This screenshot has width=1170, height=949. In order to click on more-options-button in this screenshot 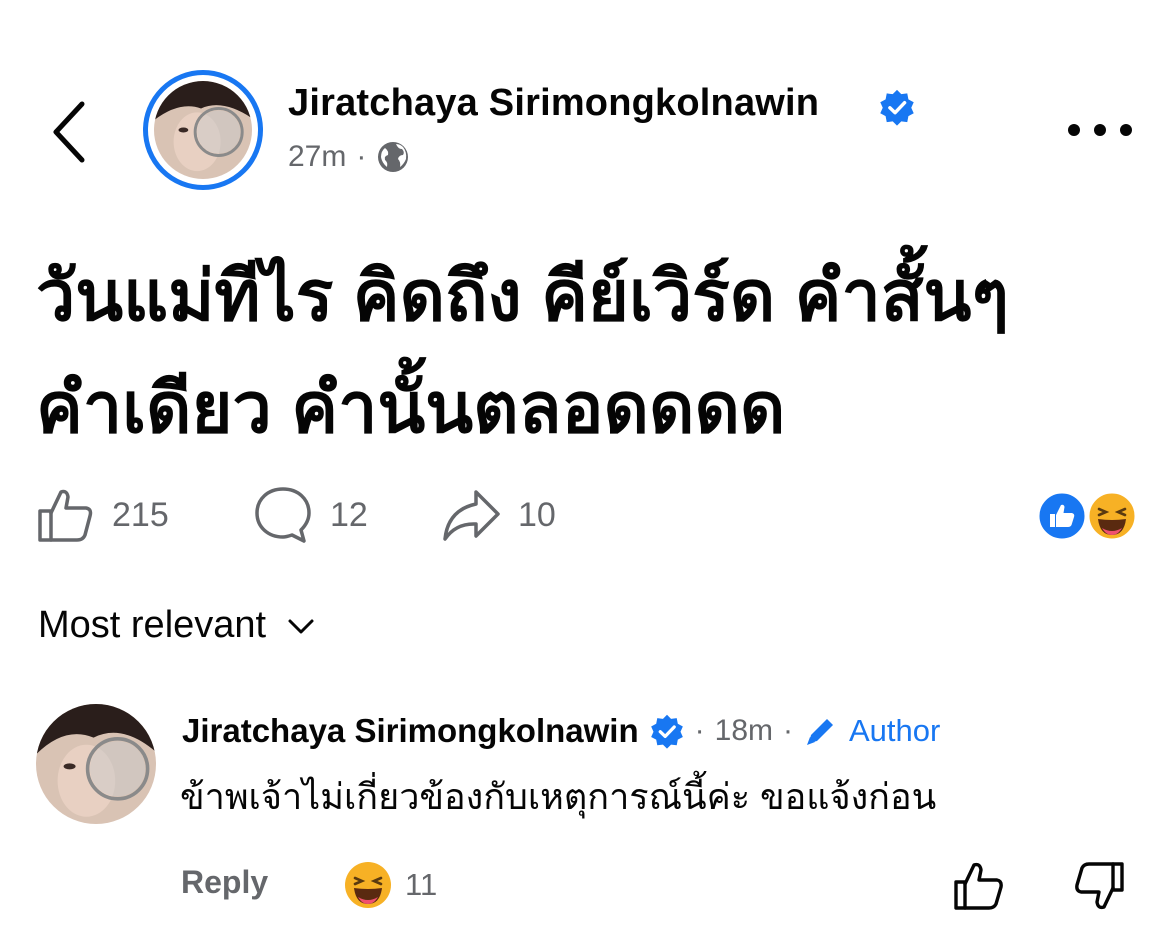, I will do `click(1100, 130)`.